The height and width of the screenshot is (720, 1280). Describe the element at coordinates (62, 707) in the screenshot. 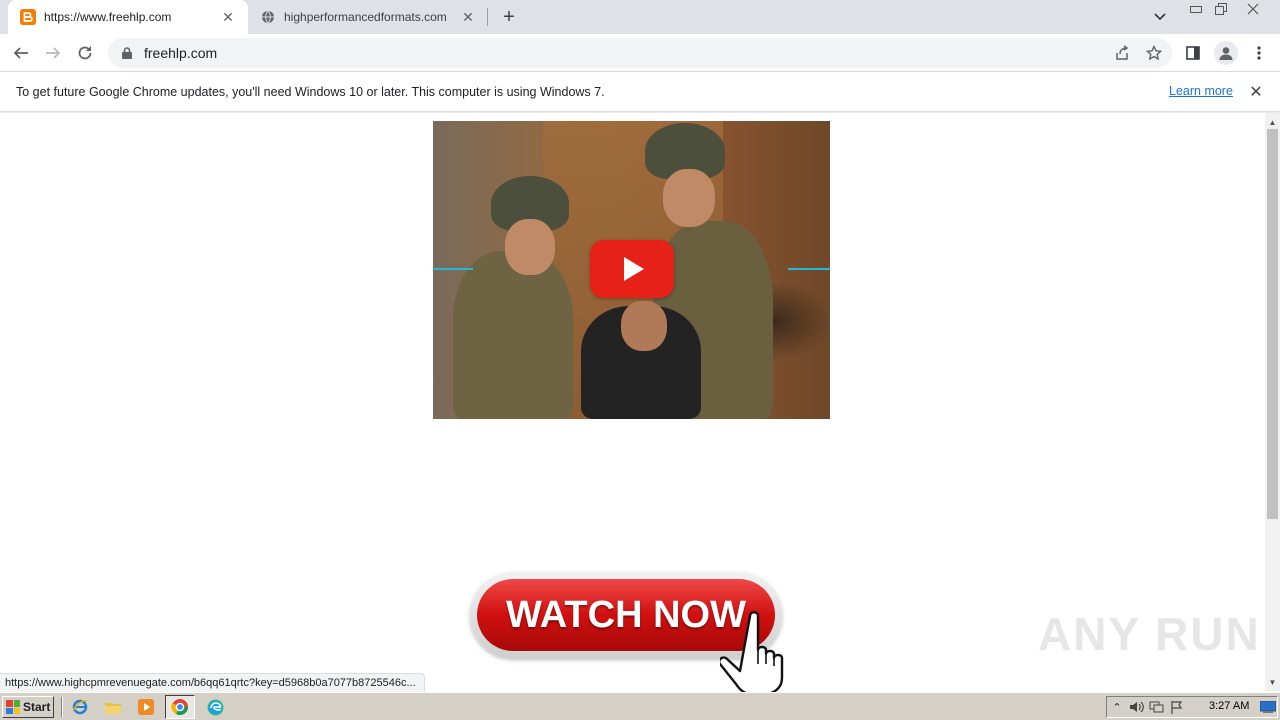

I see `taskbar-separator` at that location.